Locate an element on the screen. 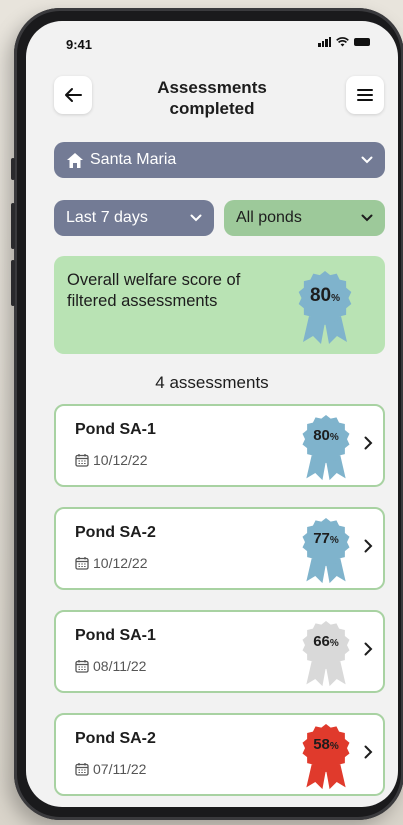  cellular-signal-icon is located at coordinates (324, 42).